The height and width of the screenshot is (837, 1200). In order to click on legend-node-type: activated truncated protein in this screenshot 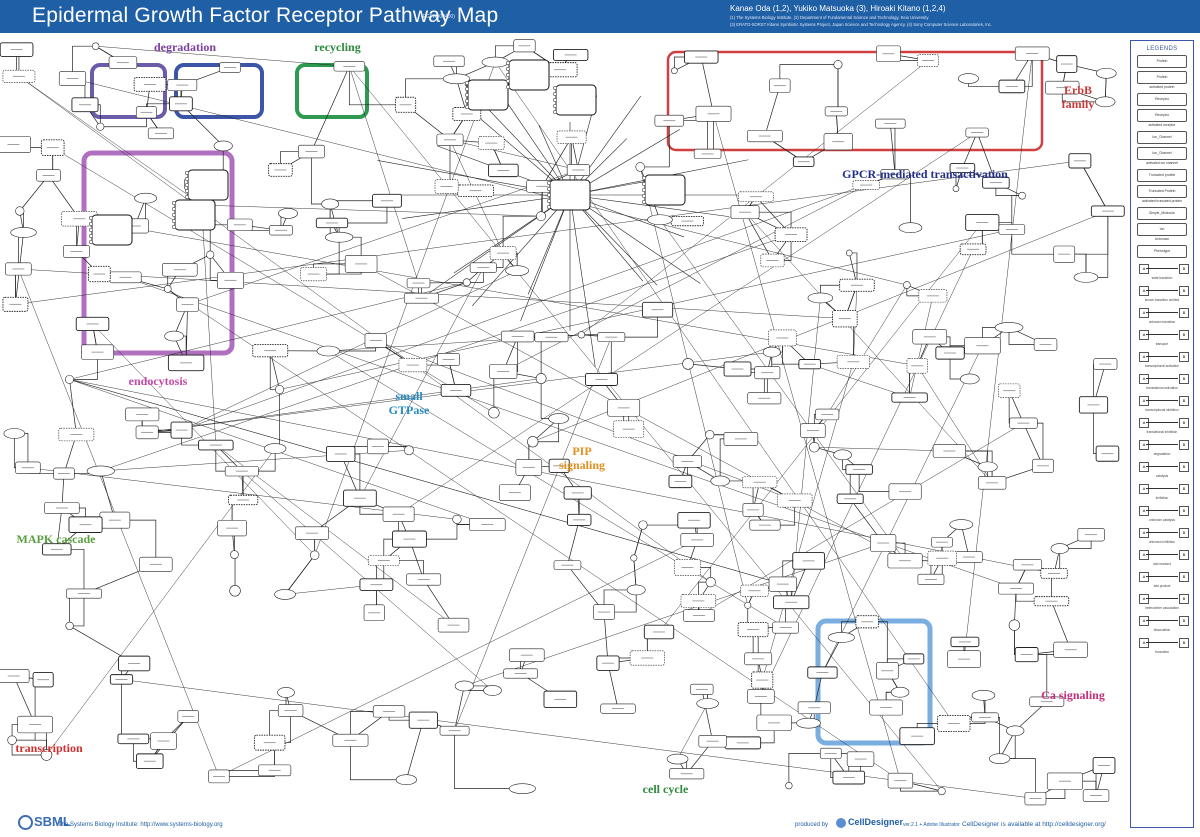, I will do `click(1162, 201)`.